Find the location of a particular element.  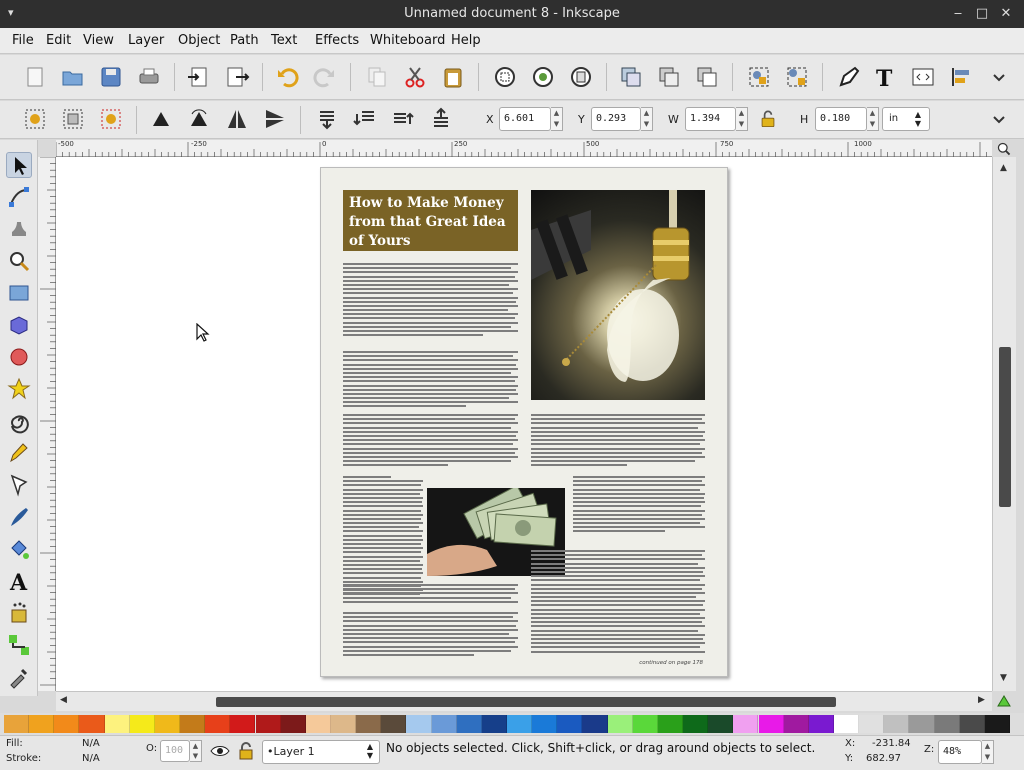

controls-overflow-button is located at coordinates (999, 119).